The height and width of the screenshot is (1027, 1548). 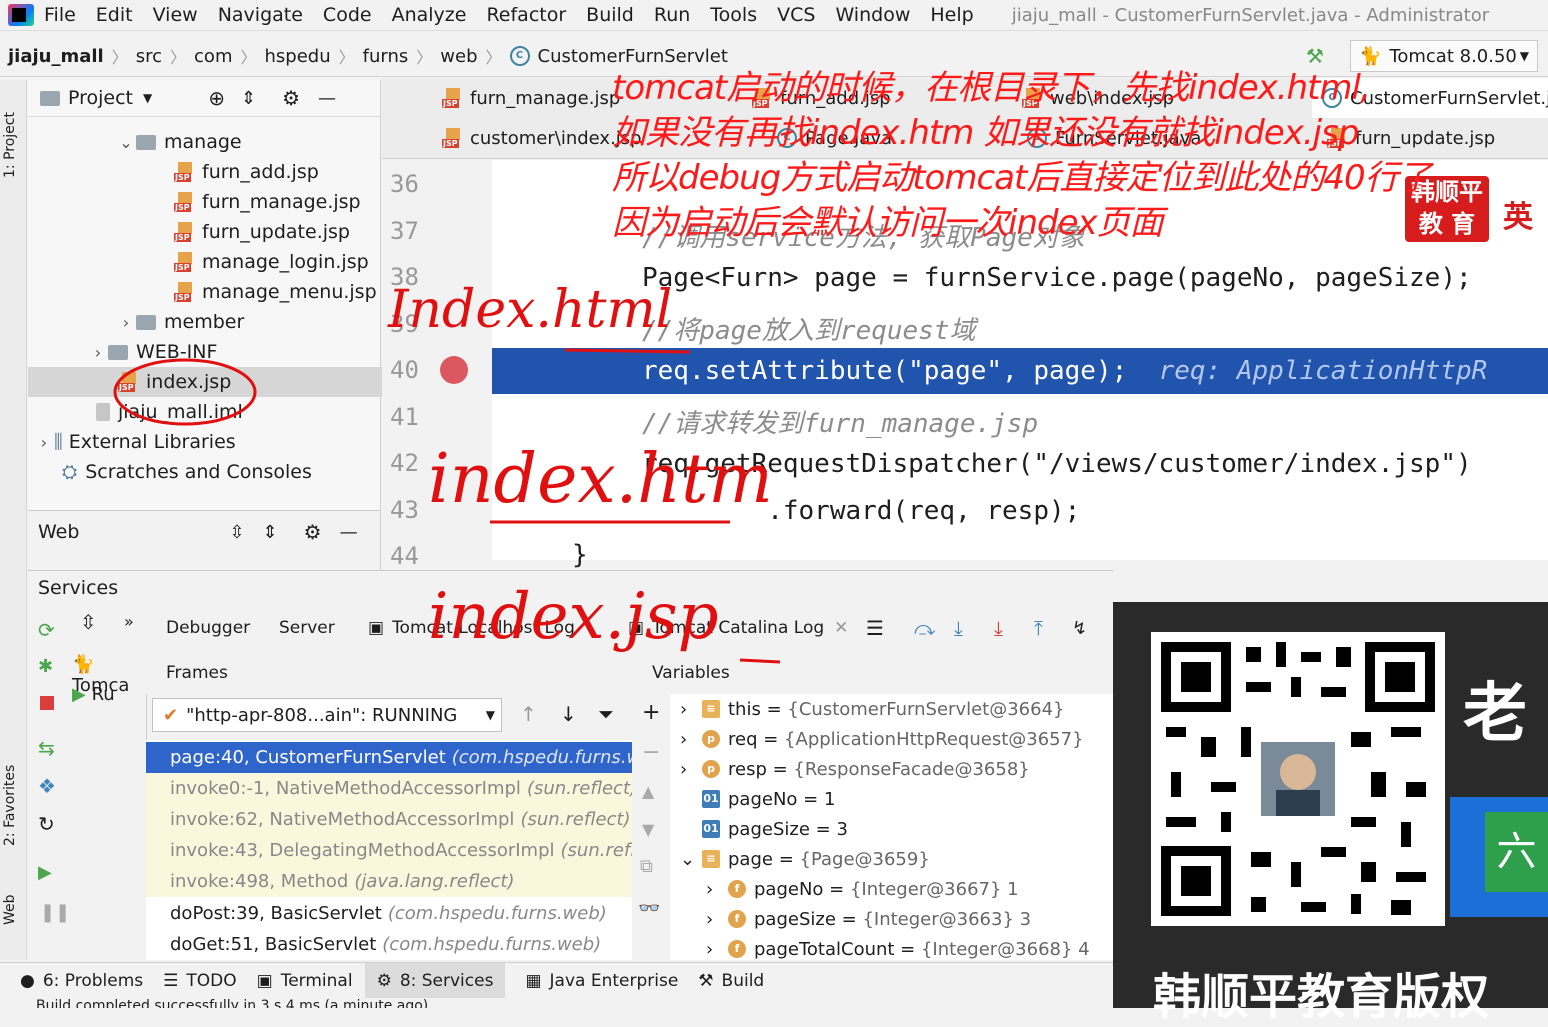 I want to click on variable-row: › f pageNo = {Integer@3667} 1, so click(x=862, y=889).